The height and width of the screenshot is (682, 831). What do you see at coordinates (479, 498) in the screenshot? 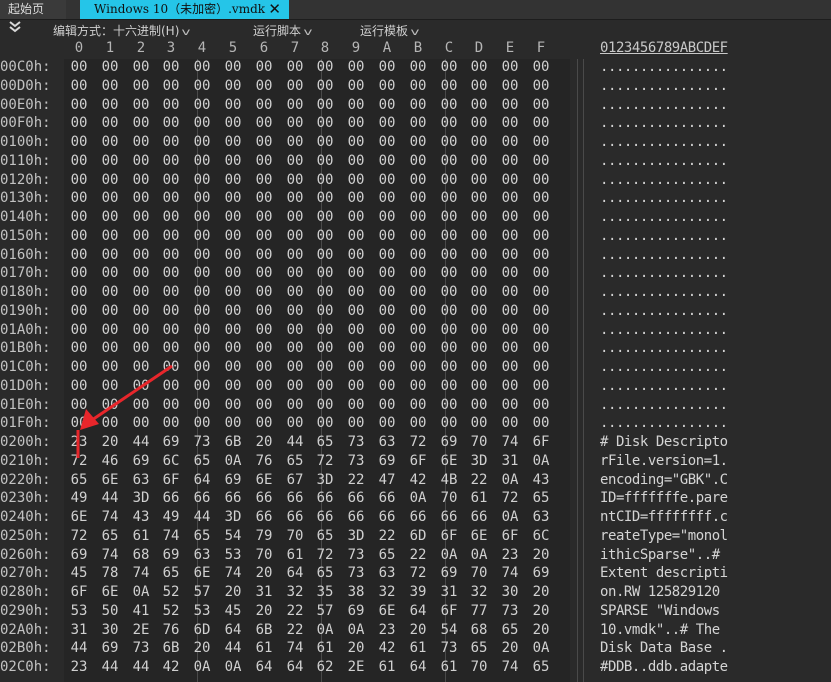
I see `hex-byte: 61` at bounding box center [479, 498].